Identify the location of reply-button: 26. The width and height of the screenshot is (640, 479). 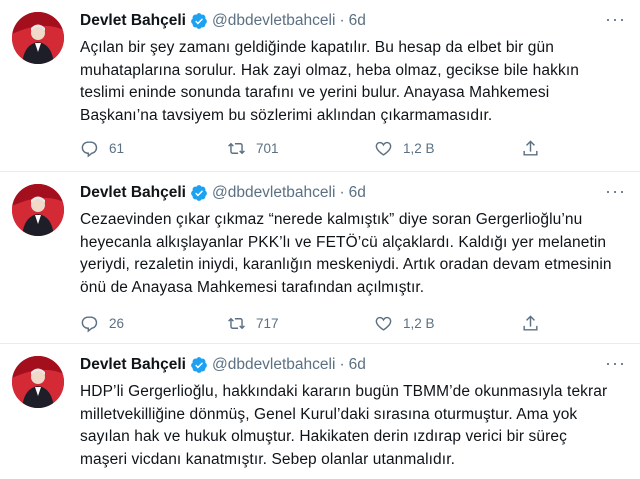
(153, 323).